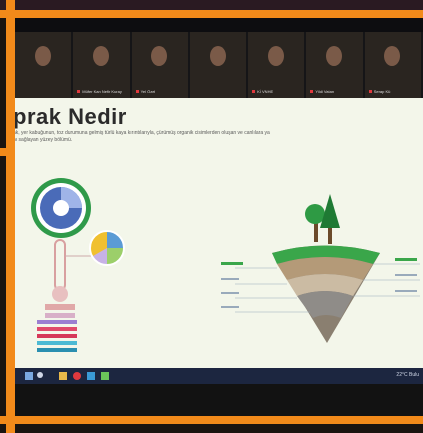 The image size is (423, 433). Describe the element at coordinates (57, 336) in the screenshot. I see `legend-bars` at that location.